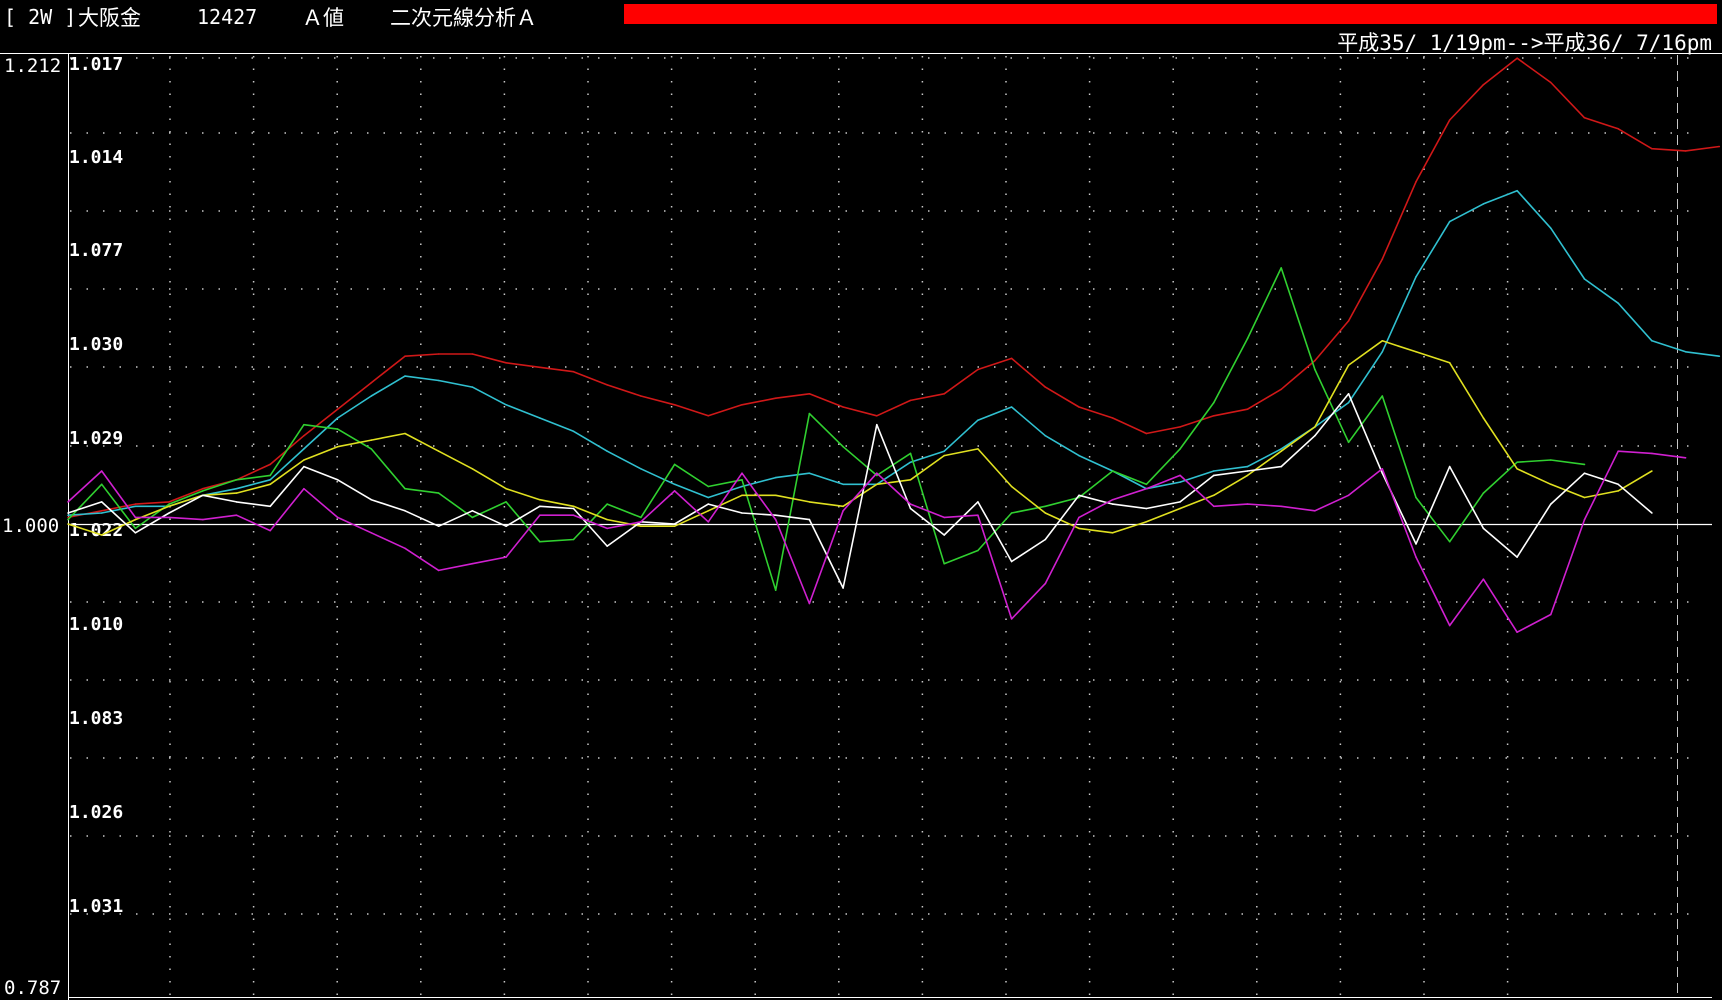 The image size is (1722, 1000). Describe the element at coordinates (40, 17) in the screenshot. I see `period-label: [ 2W ]` at that location.